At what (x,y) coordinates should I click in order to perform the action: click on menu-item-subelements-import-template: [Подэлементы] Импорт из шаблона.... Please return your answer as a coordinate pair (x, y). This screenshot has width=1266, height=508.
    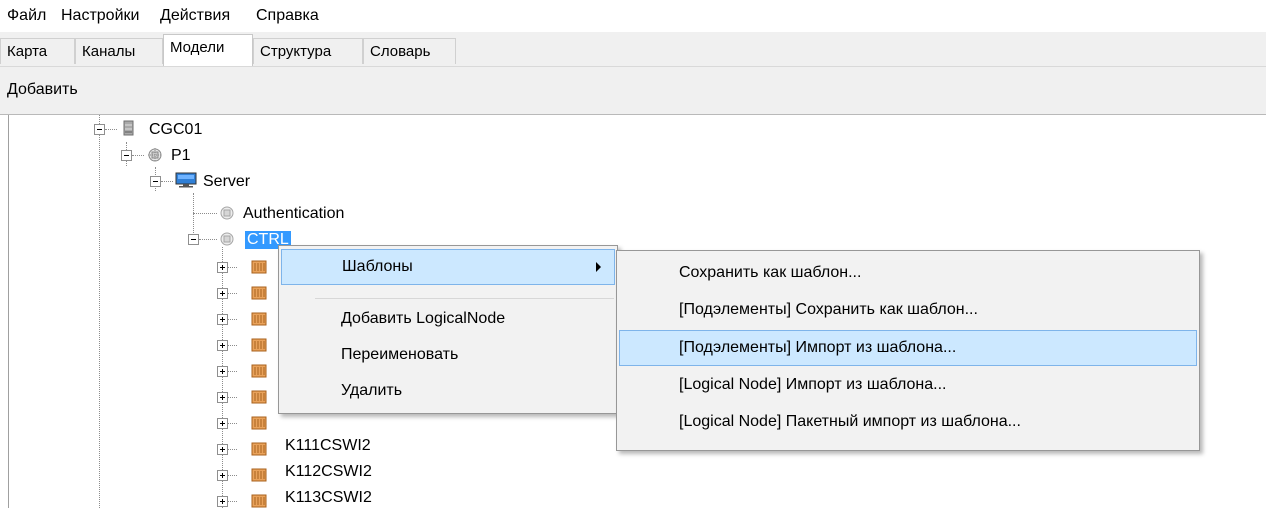
    Looking at the image, I should click on (908, 348).